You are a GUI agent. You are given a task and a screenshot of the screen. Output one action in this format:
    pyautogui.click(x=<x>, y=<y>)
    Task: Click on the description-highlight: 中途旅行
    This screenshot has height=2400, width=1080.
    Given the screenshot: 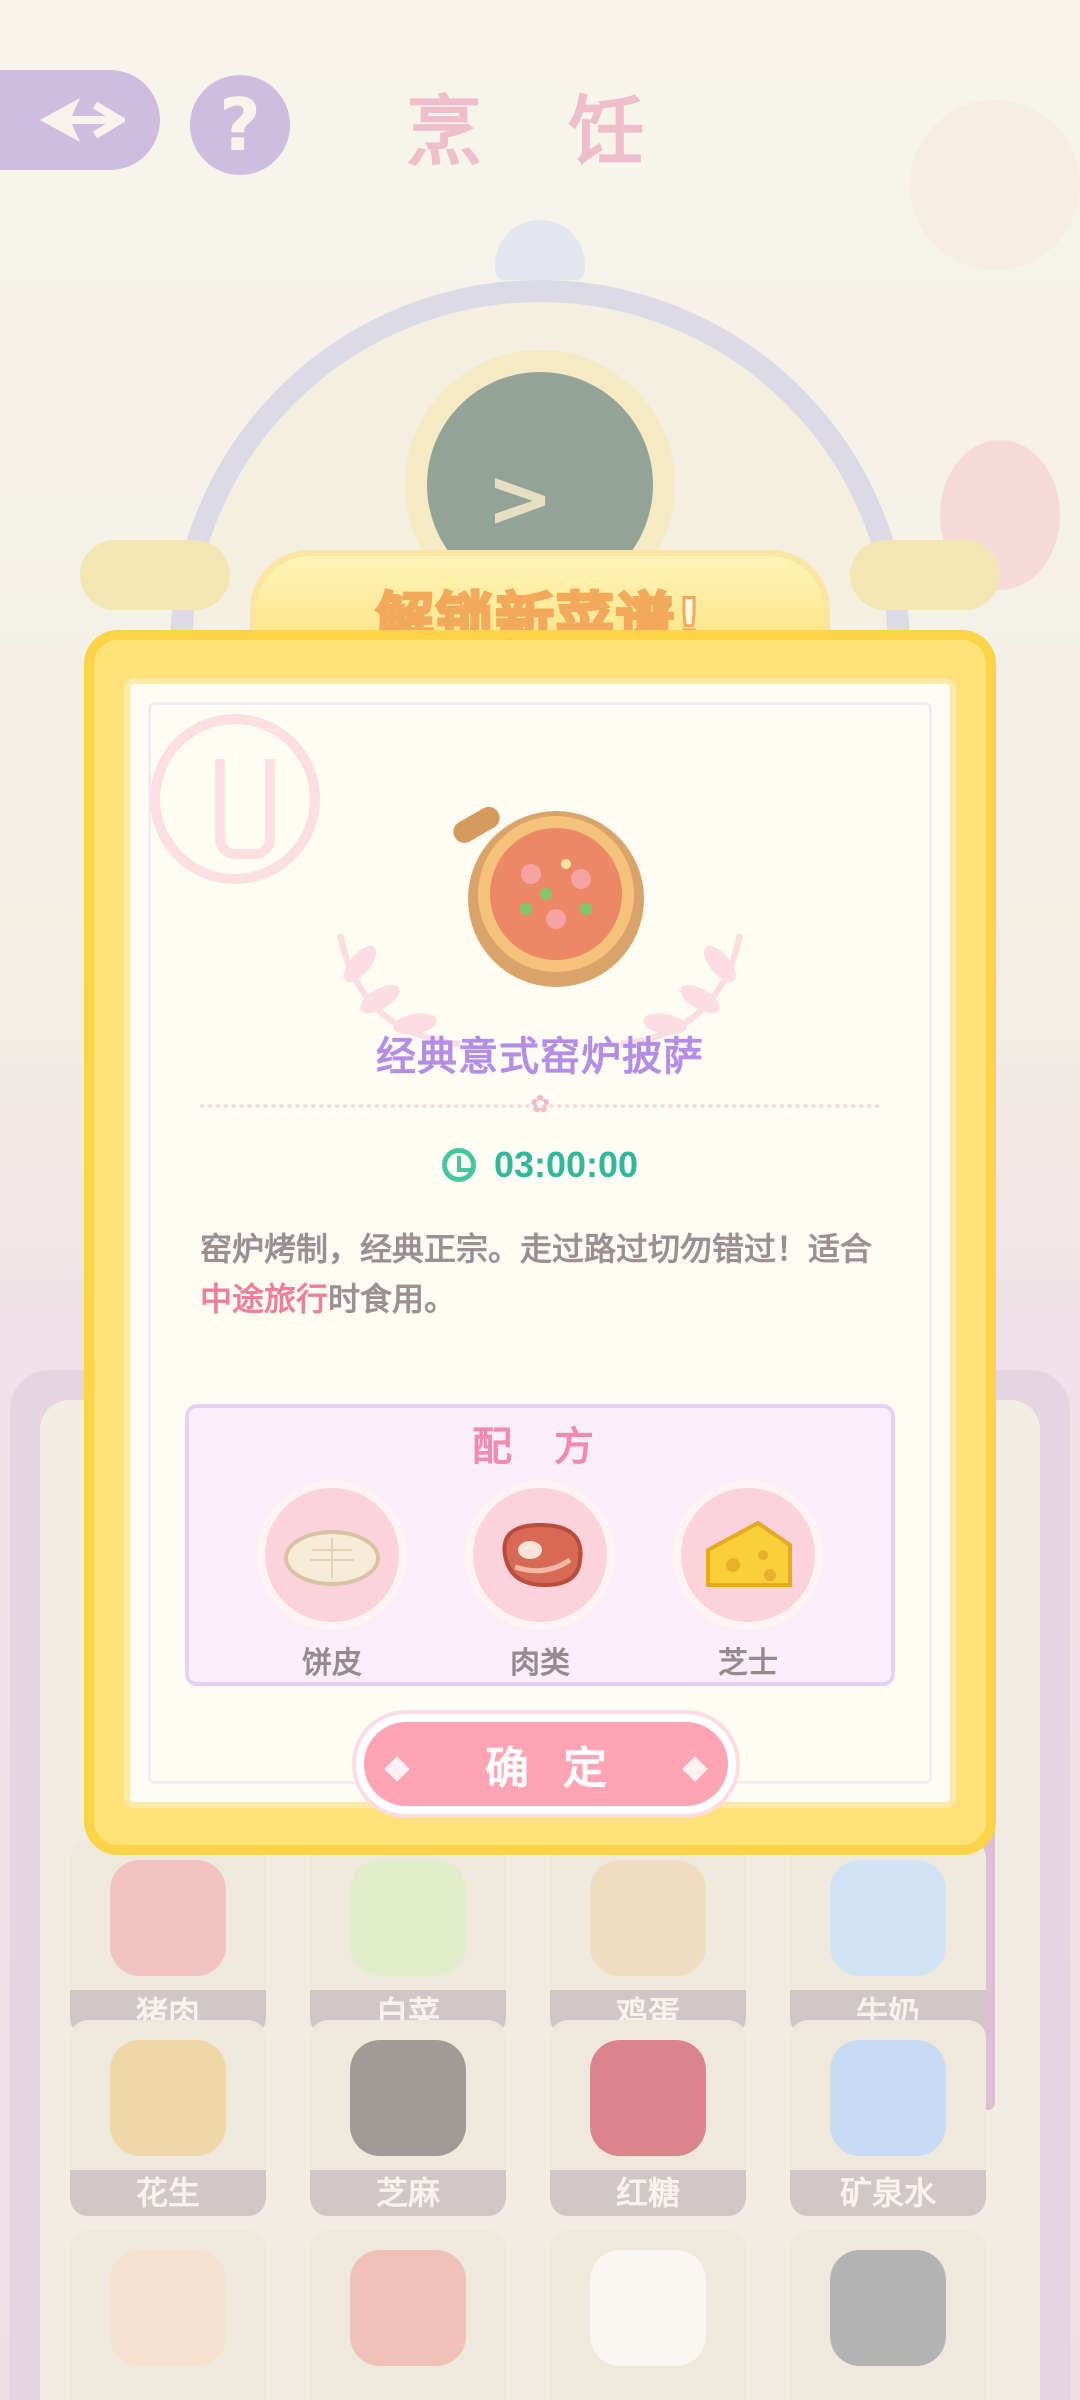 What is the action you would take?
    pyautogui.click(x=264, y=1299)
    